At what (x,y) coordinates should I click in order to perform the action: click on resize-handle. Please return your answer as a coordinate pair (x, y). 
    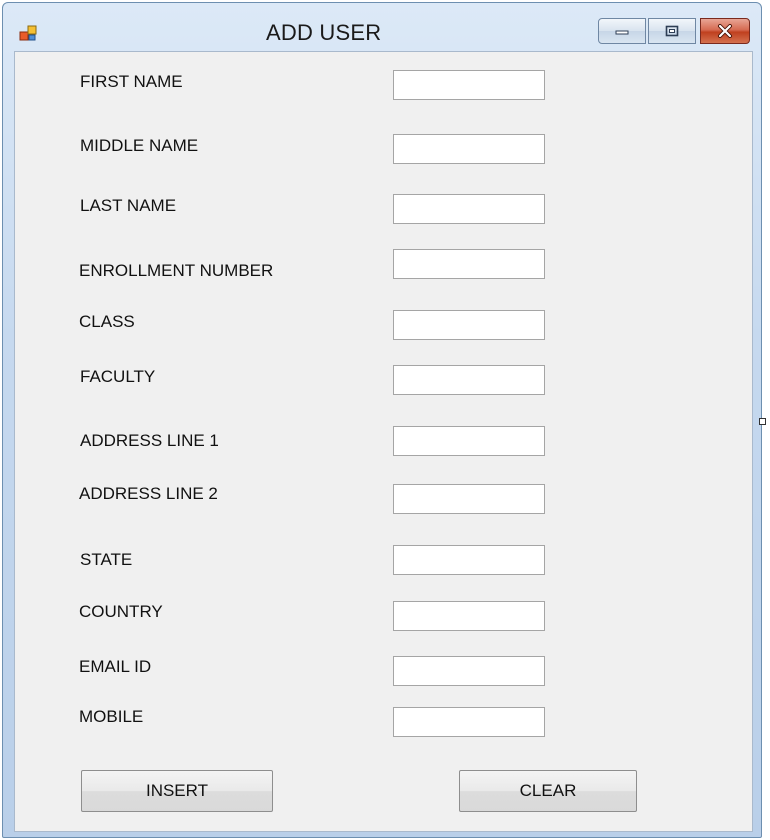
    Looking at the image, I should click on (762, 421).